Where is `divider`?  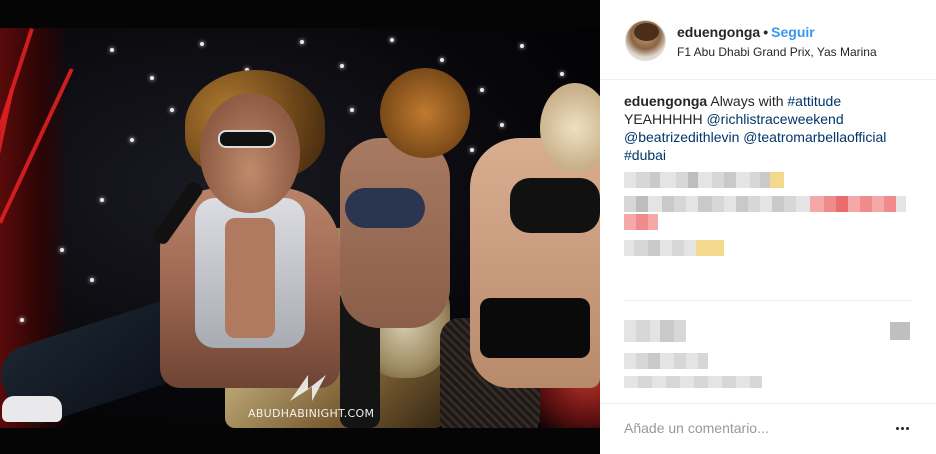 divider is located at coordinates (768, 300).